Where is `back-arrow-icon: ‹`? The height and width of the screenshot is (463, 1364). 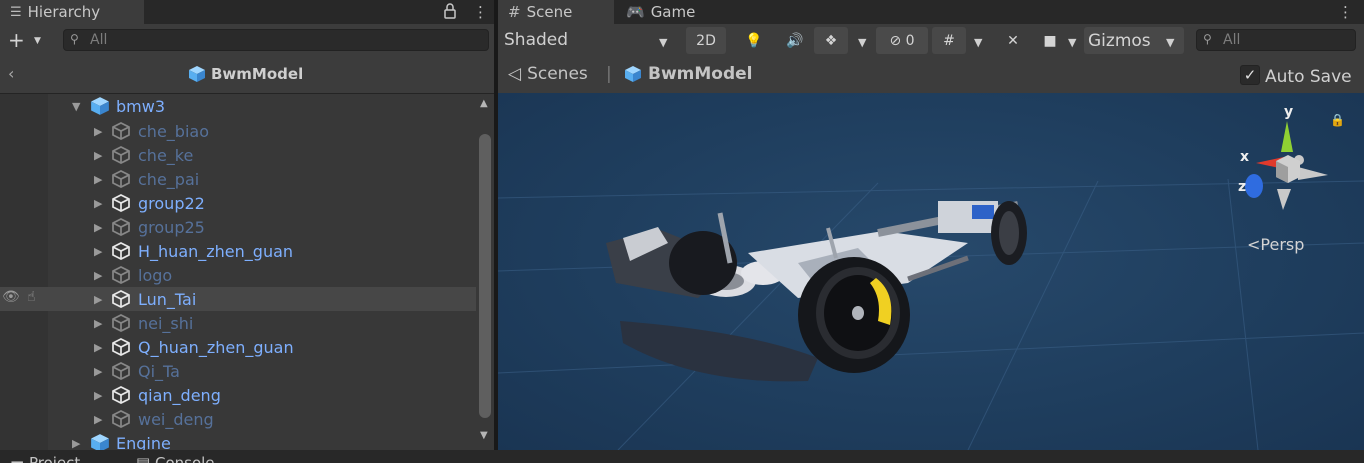
back-arrow-icon: ‹ is located at coordinates (11, 73).